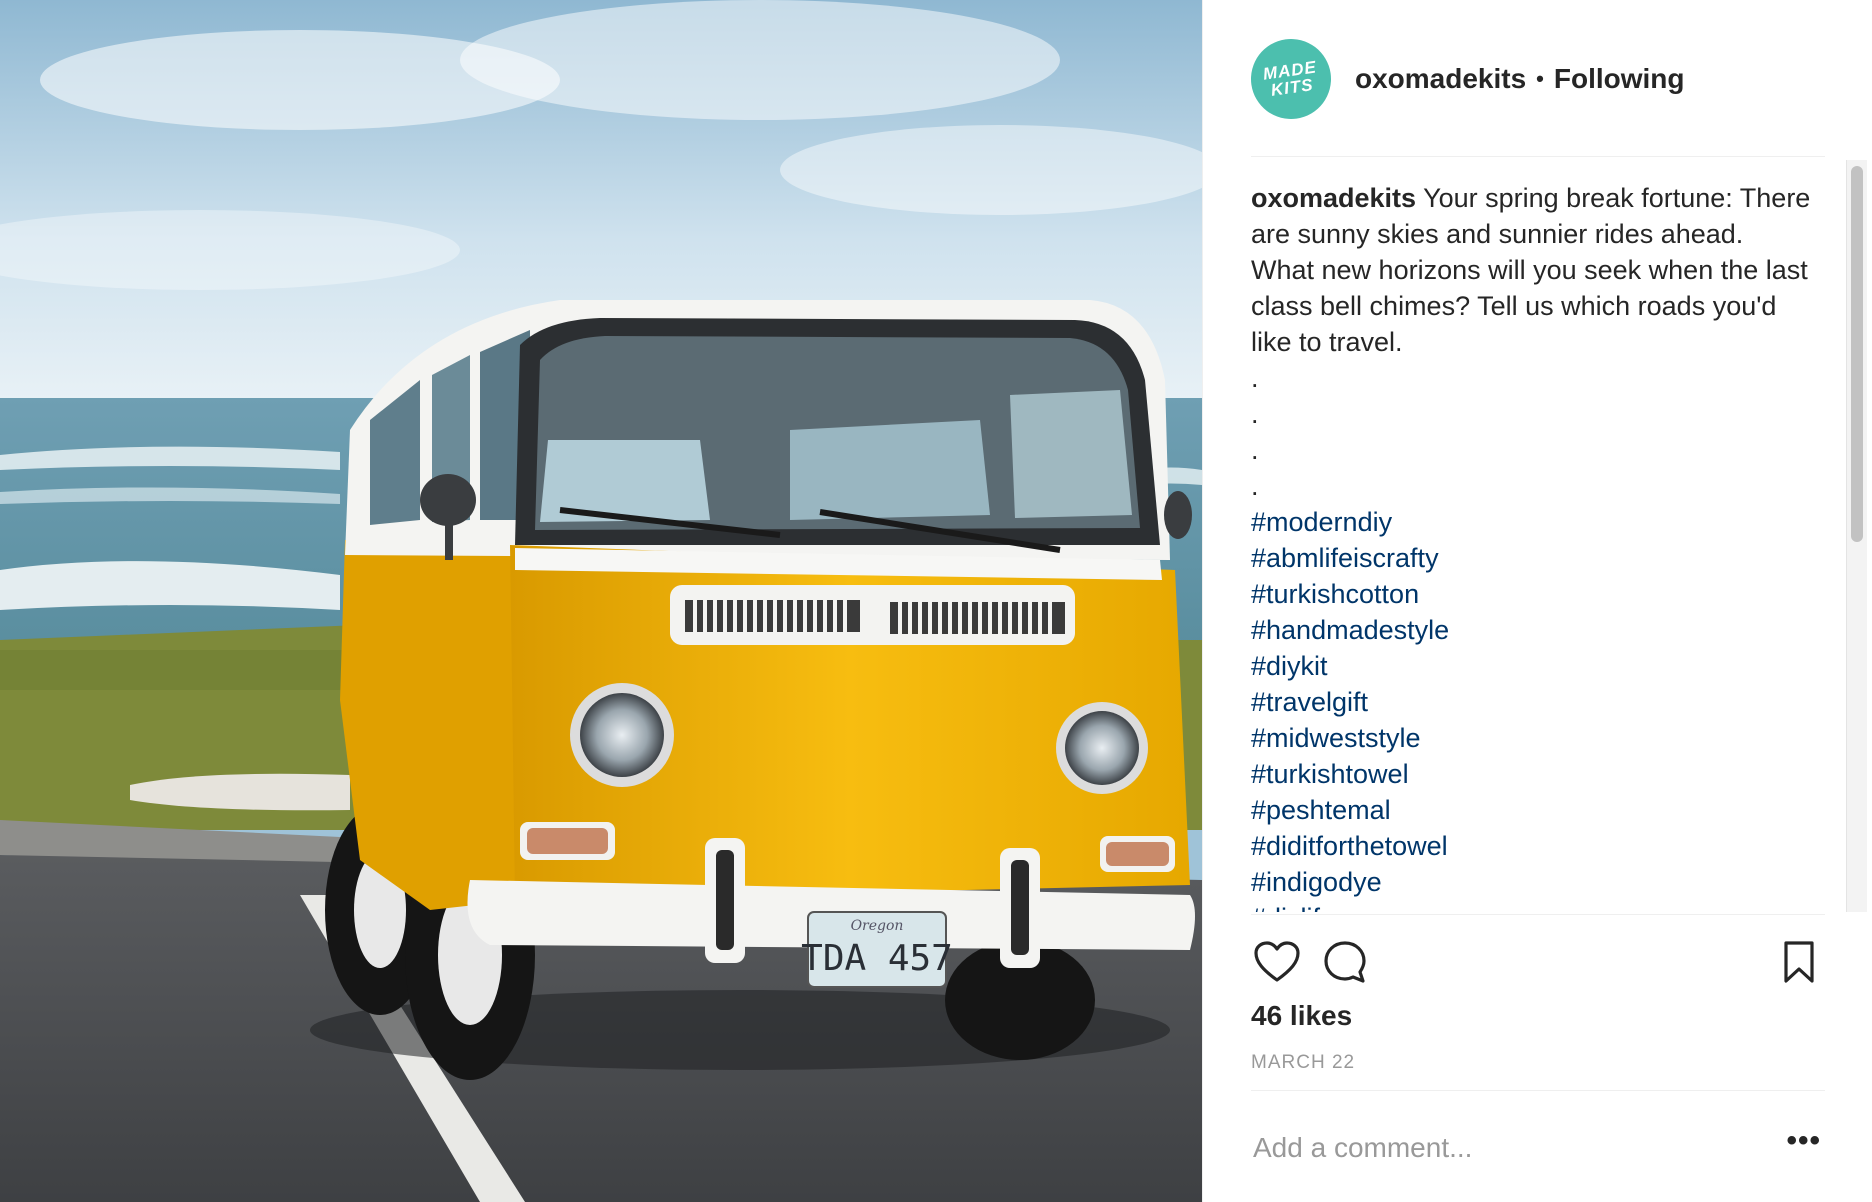 The height and width of the screenshot is (1202, 1872). Describe the element at coordinates (1514, 1148) in the screenshot. I see `comment-input` at that location.